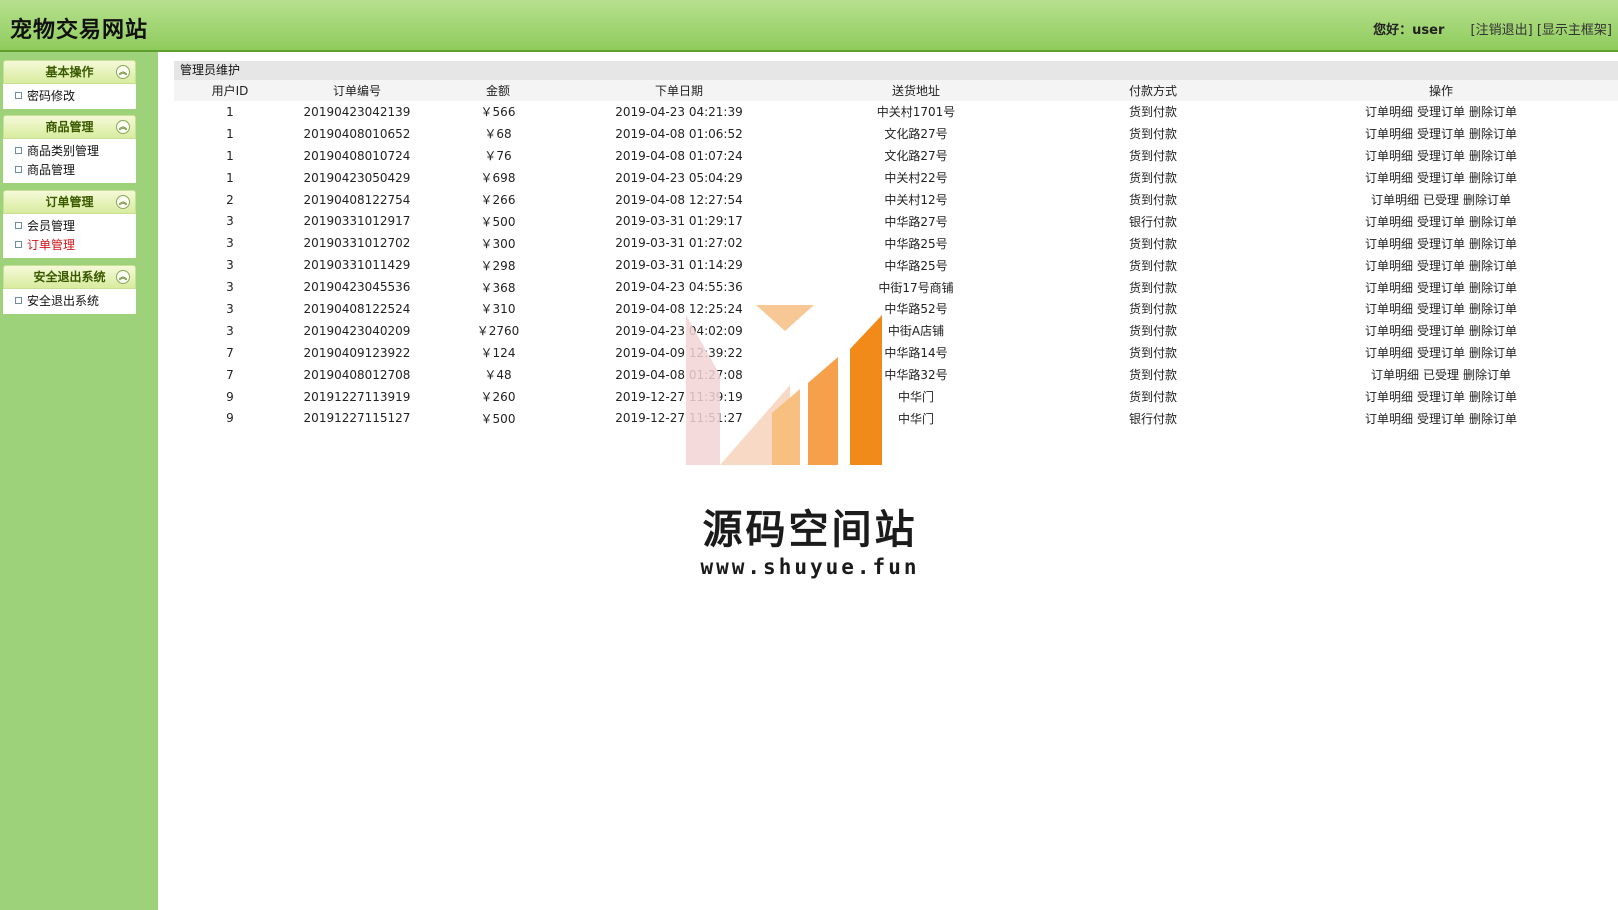 This screenshot has height=910, width=1618. What do you see at coordinates (679, 111) in the screenshot?
I see `cell-order-date: 2019-04-23 04:21:39` at bounding box center [679, 111].